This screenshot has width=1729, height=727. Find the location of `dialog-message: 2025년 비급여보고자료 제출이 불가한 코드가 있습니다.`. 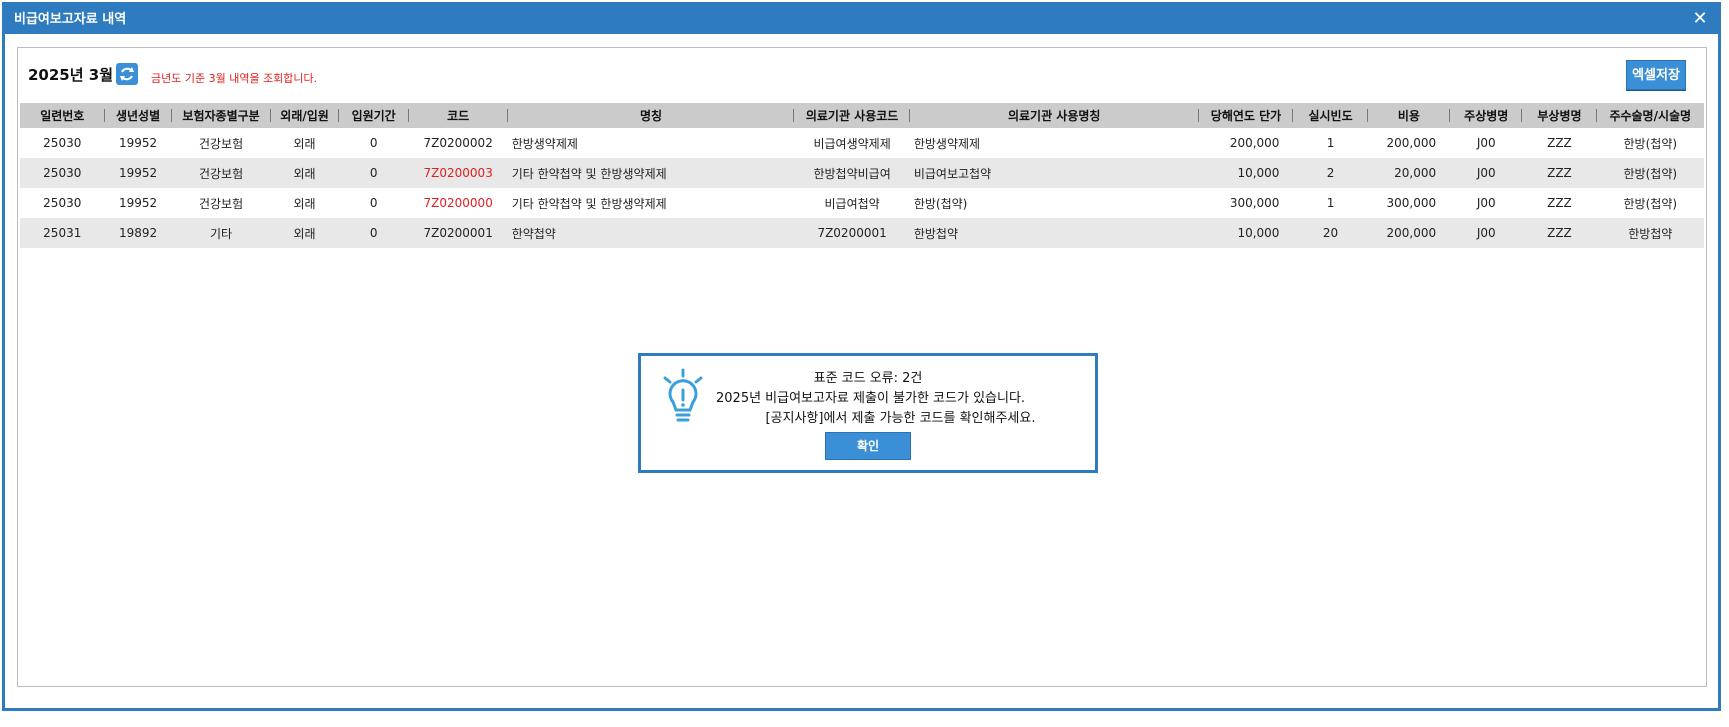

dialog-message: 2025년 비급여보고자료 제출이 불가한 코드가 있습니다. is located at coordinates (871, 398).